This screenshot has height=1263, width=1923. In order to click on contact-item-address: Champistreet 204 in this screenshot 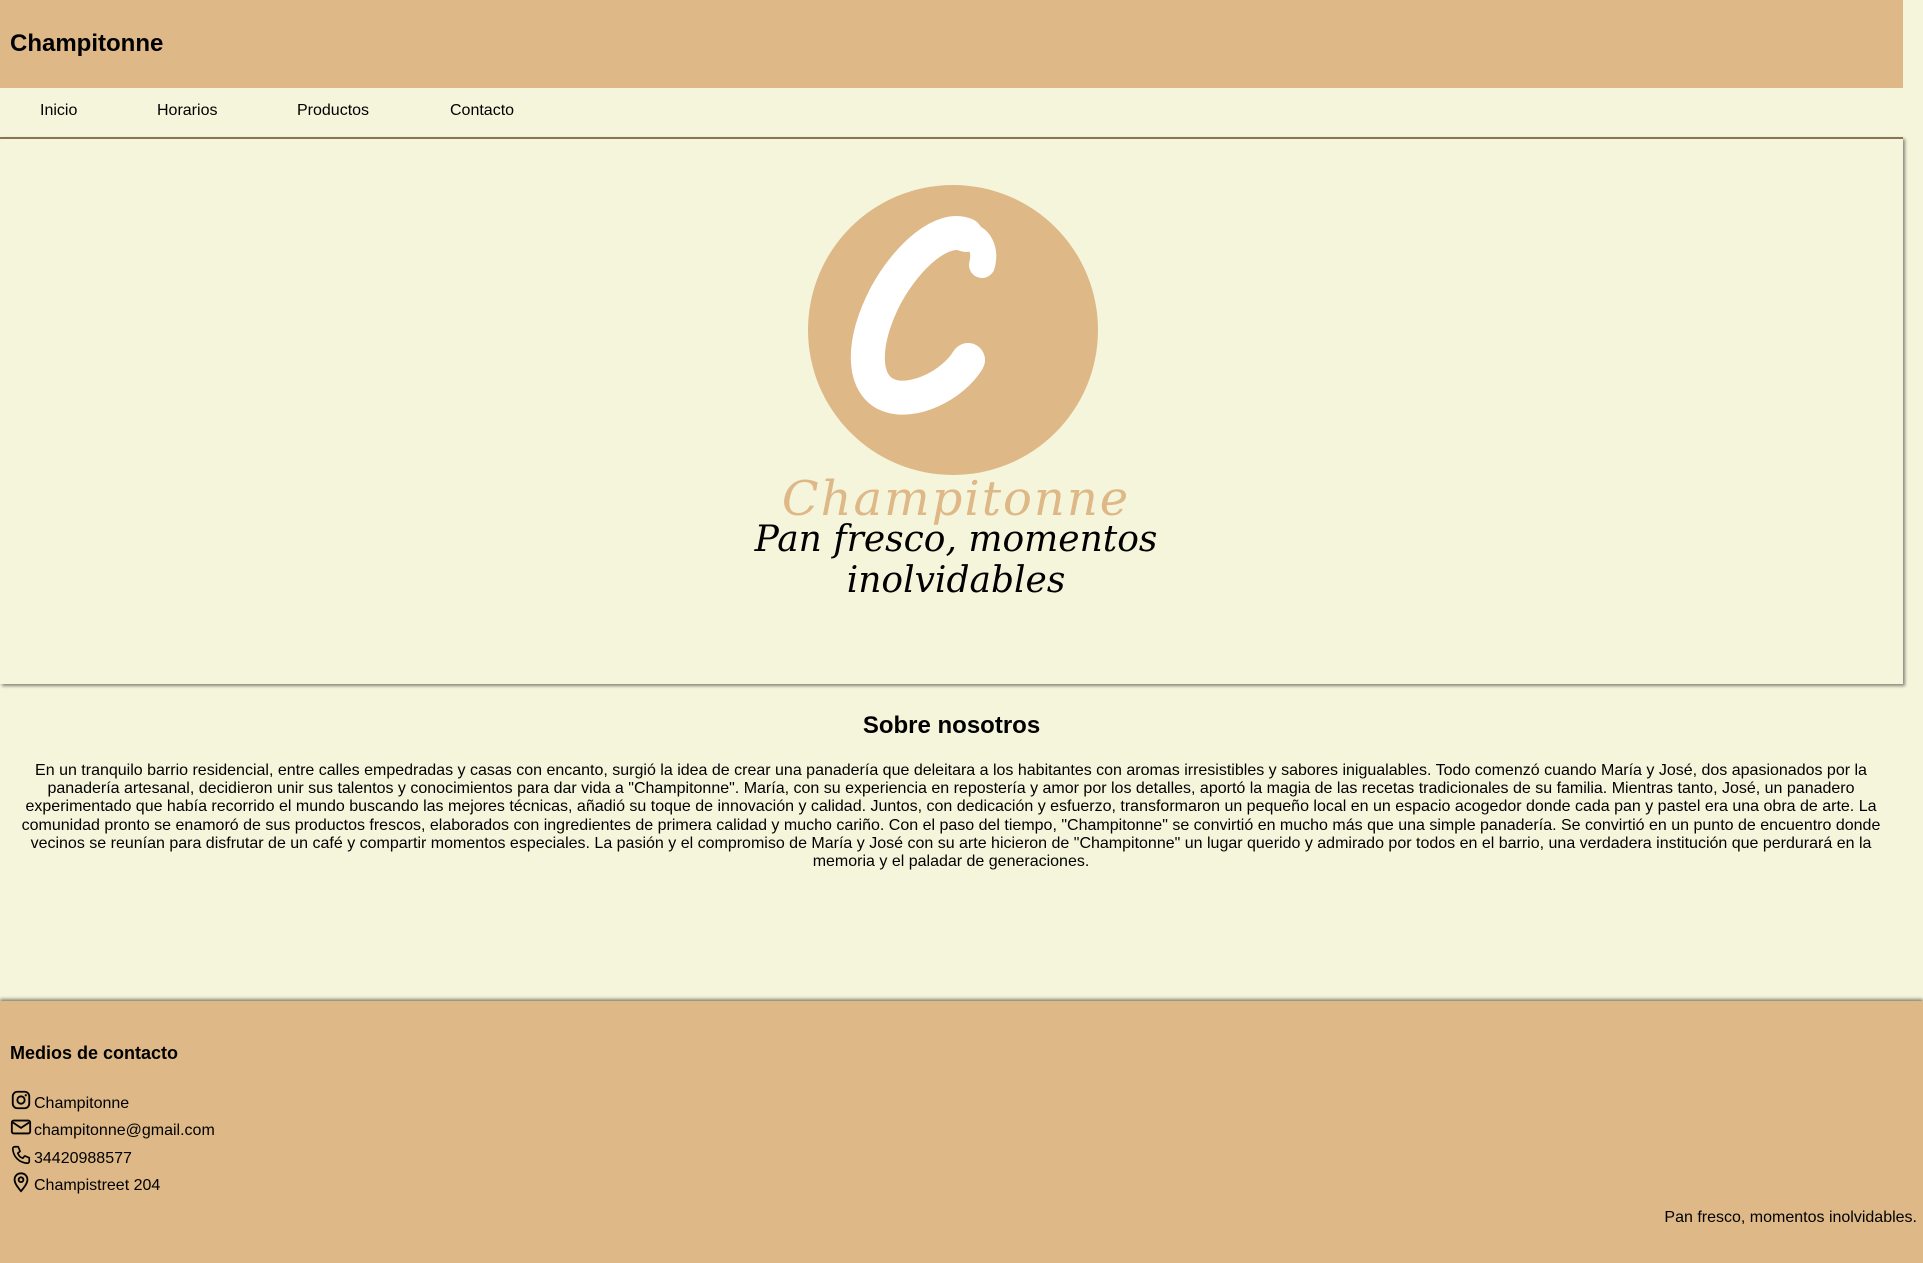, I will do `click(112, 1182)`.